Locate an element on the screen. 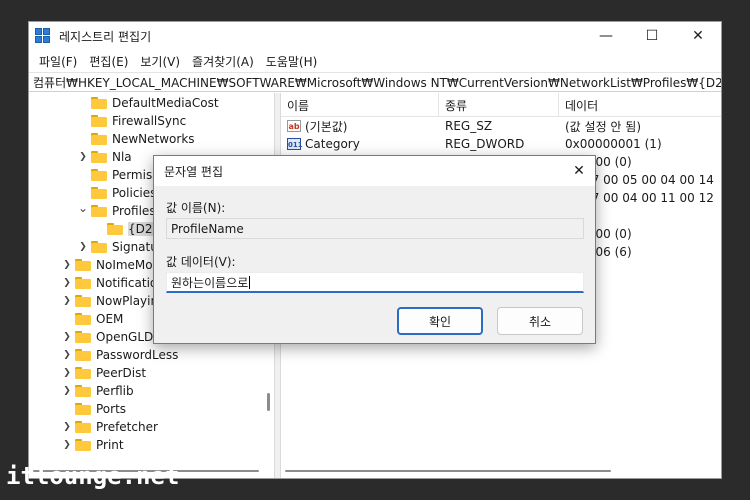  tree-item-label: Permiss is located at coordinates (135, 175).